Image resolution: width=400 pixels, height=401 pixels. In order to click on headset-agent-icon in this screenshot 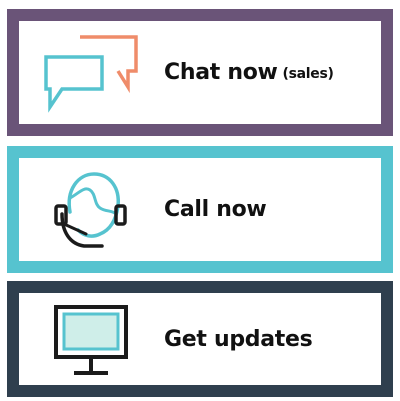, I will do `click(90, 210)`.